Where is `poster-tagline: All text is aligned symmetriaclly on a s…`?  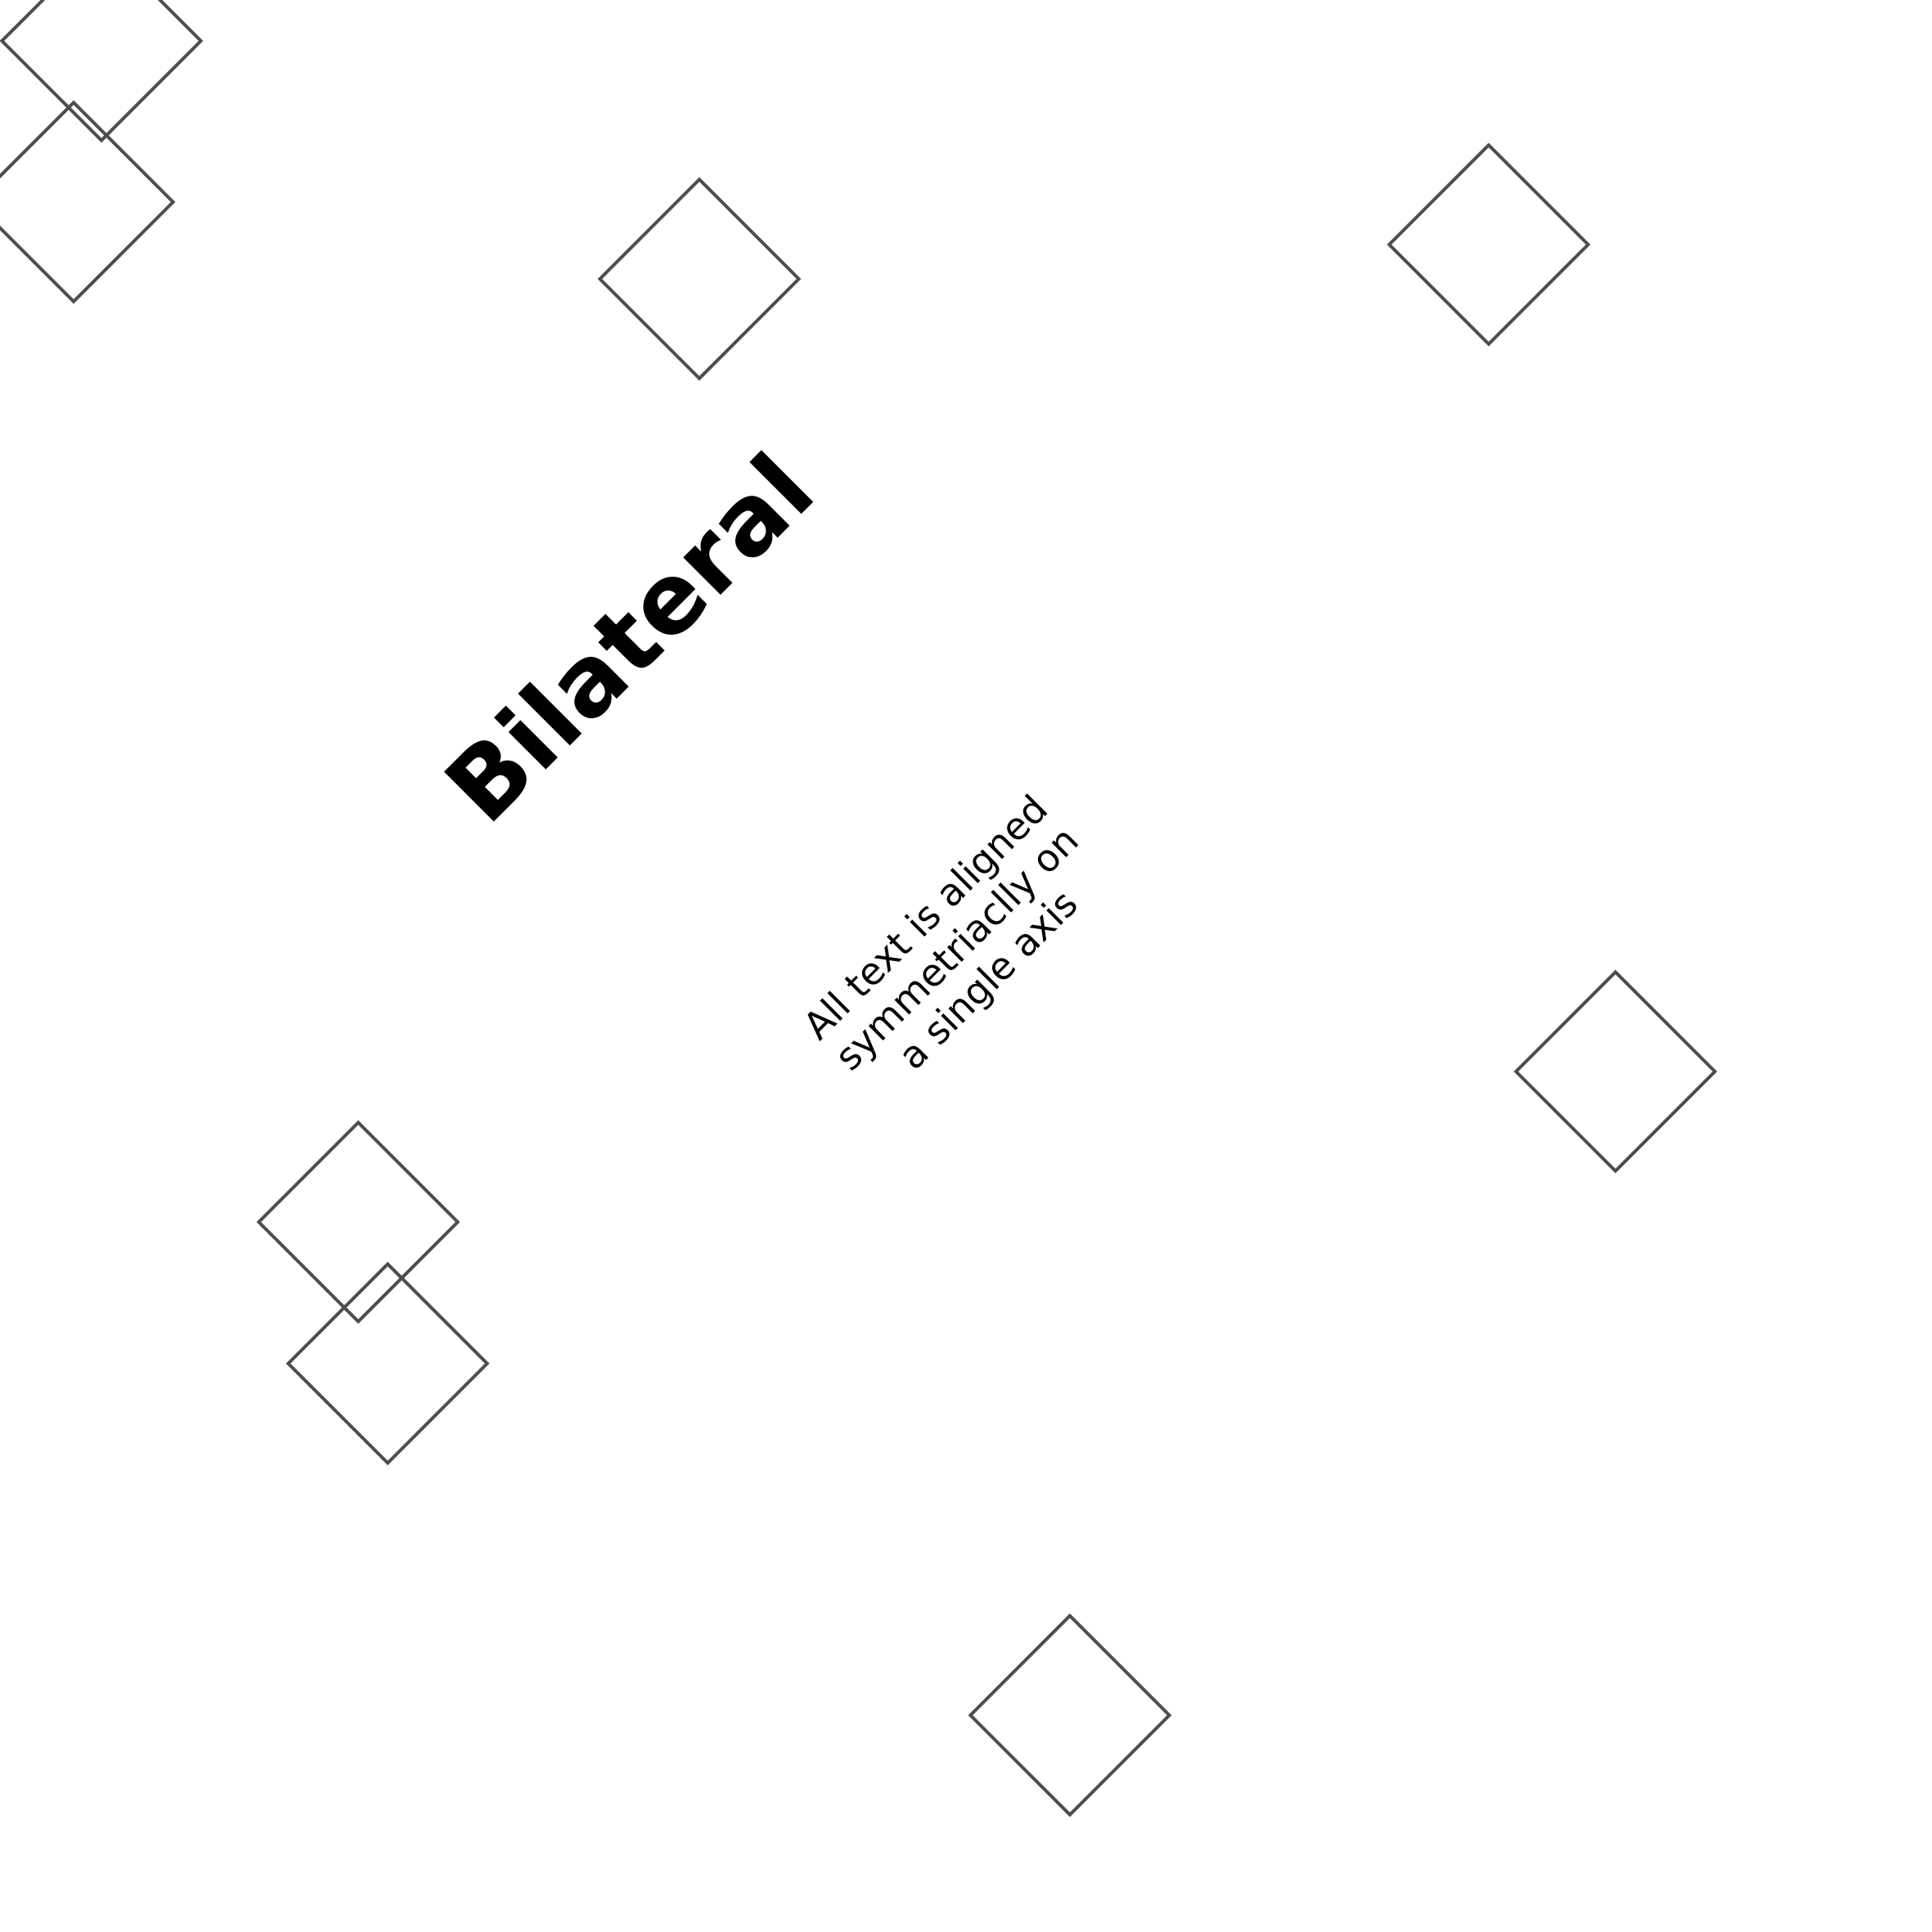 poster-tagline: All text is aligned symmetriaclly on a s… is located at coordinates (957, 949).